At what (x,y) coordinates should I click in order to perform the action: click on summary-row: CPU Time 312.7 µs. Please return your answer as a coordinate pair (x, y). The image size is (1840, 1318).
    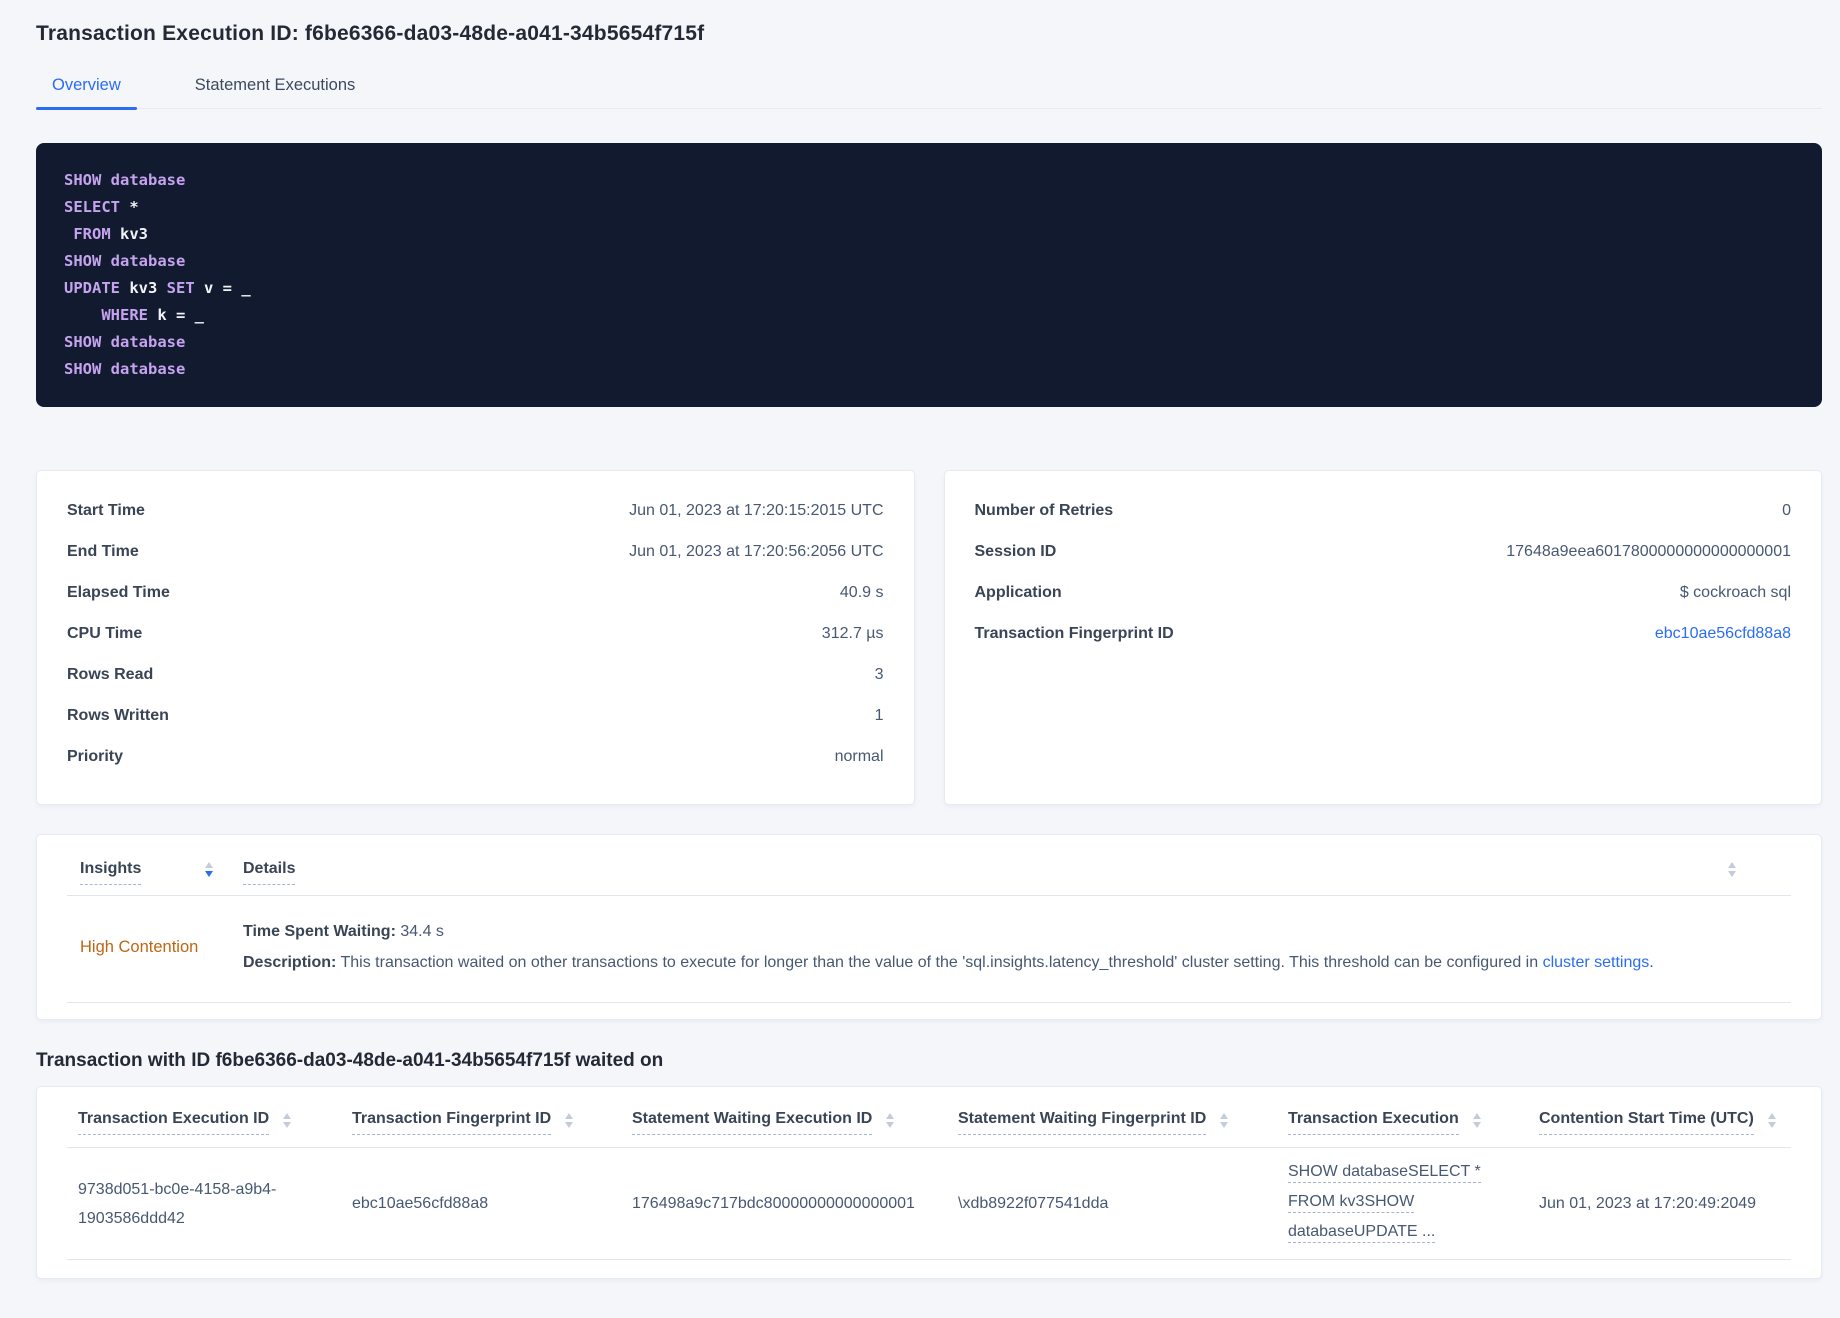
    Looking at the image, I should click on (475, 645).